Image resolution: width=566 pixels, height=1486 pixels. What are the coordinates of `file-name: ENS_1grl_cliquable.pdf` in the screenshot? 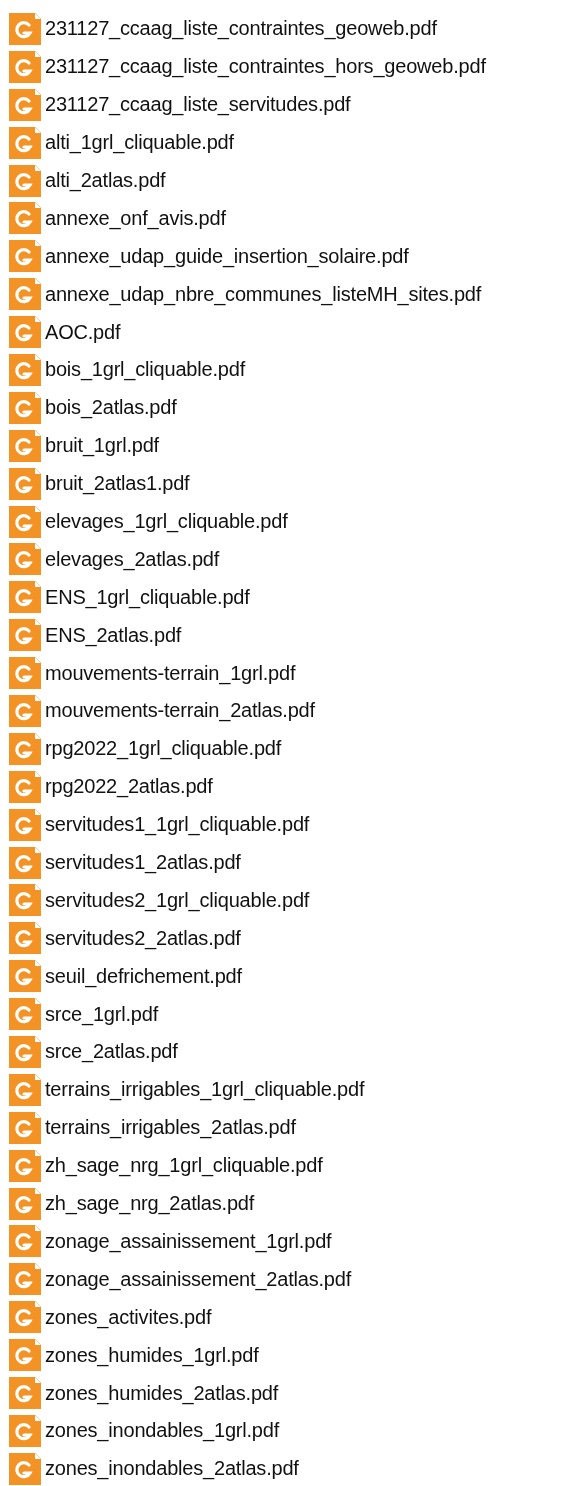 It's located at (147, 597).